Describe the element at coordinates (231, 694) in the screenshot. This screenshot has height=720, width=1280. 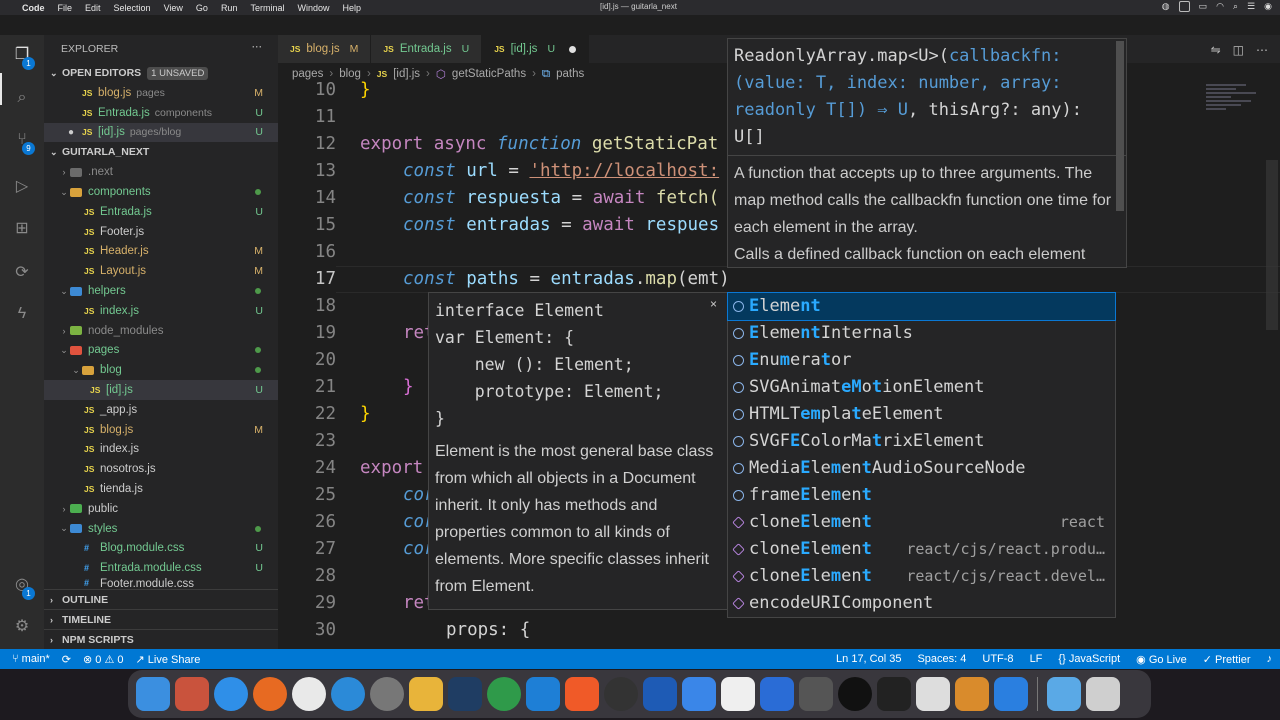
I see `safari-icon` at that location.